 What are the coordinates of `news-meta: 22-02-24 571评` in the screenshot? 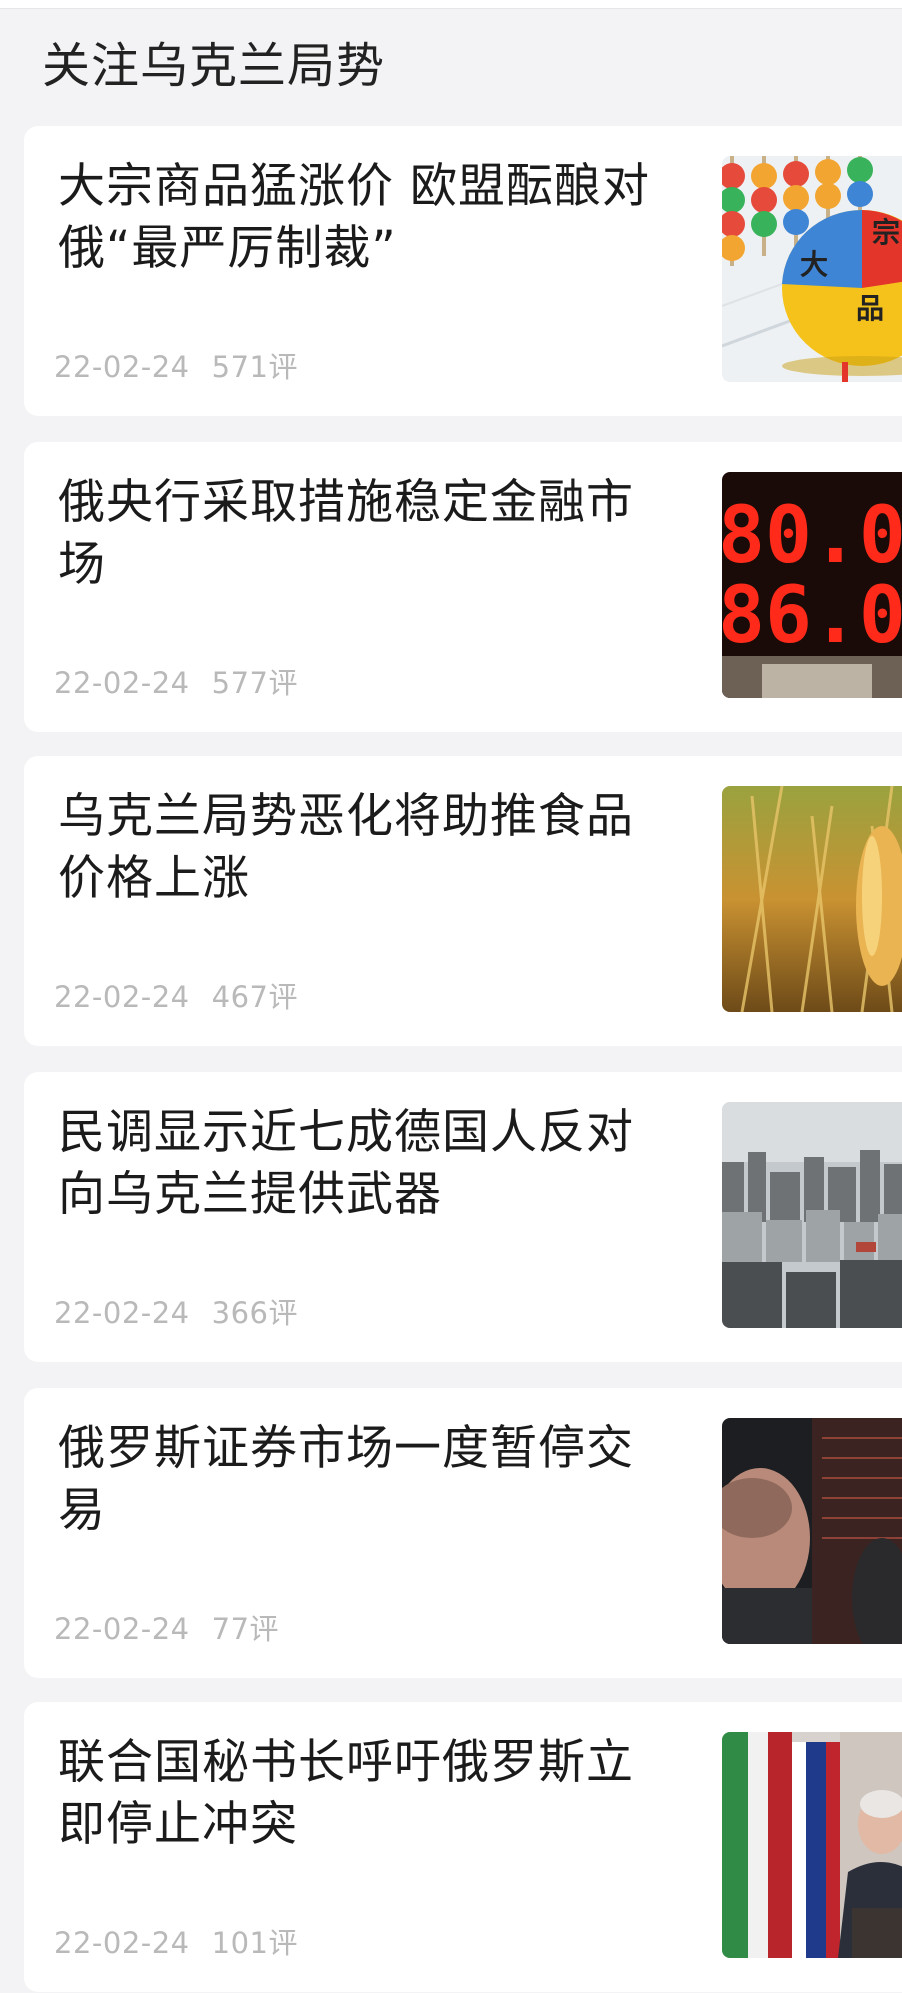 It's located at (187, 365).